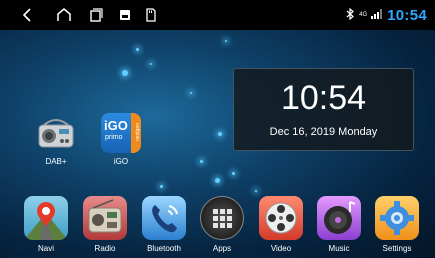 The width and height of the screenshot is (435, 258). Describe the element at coordinates (323, 132) in the screenshot. I see `widget-date: Dec 16, 2019 Monday` at that location.